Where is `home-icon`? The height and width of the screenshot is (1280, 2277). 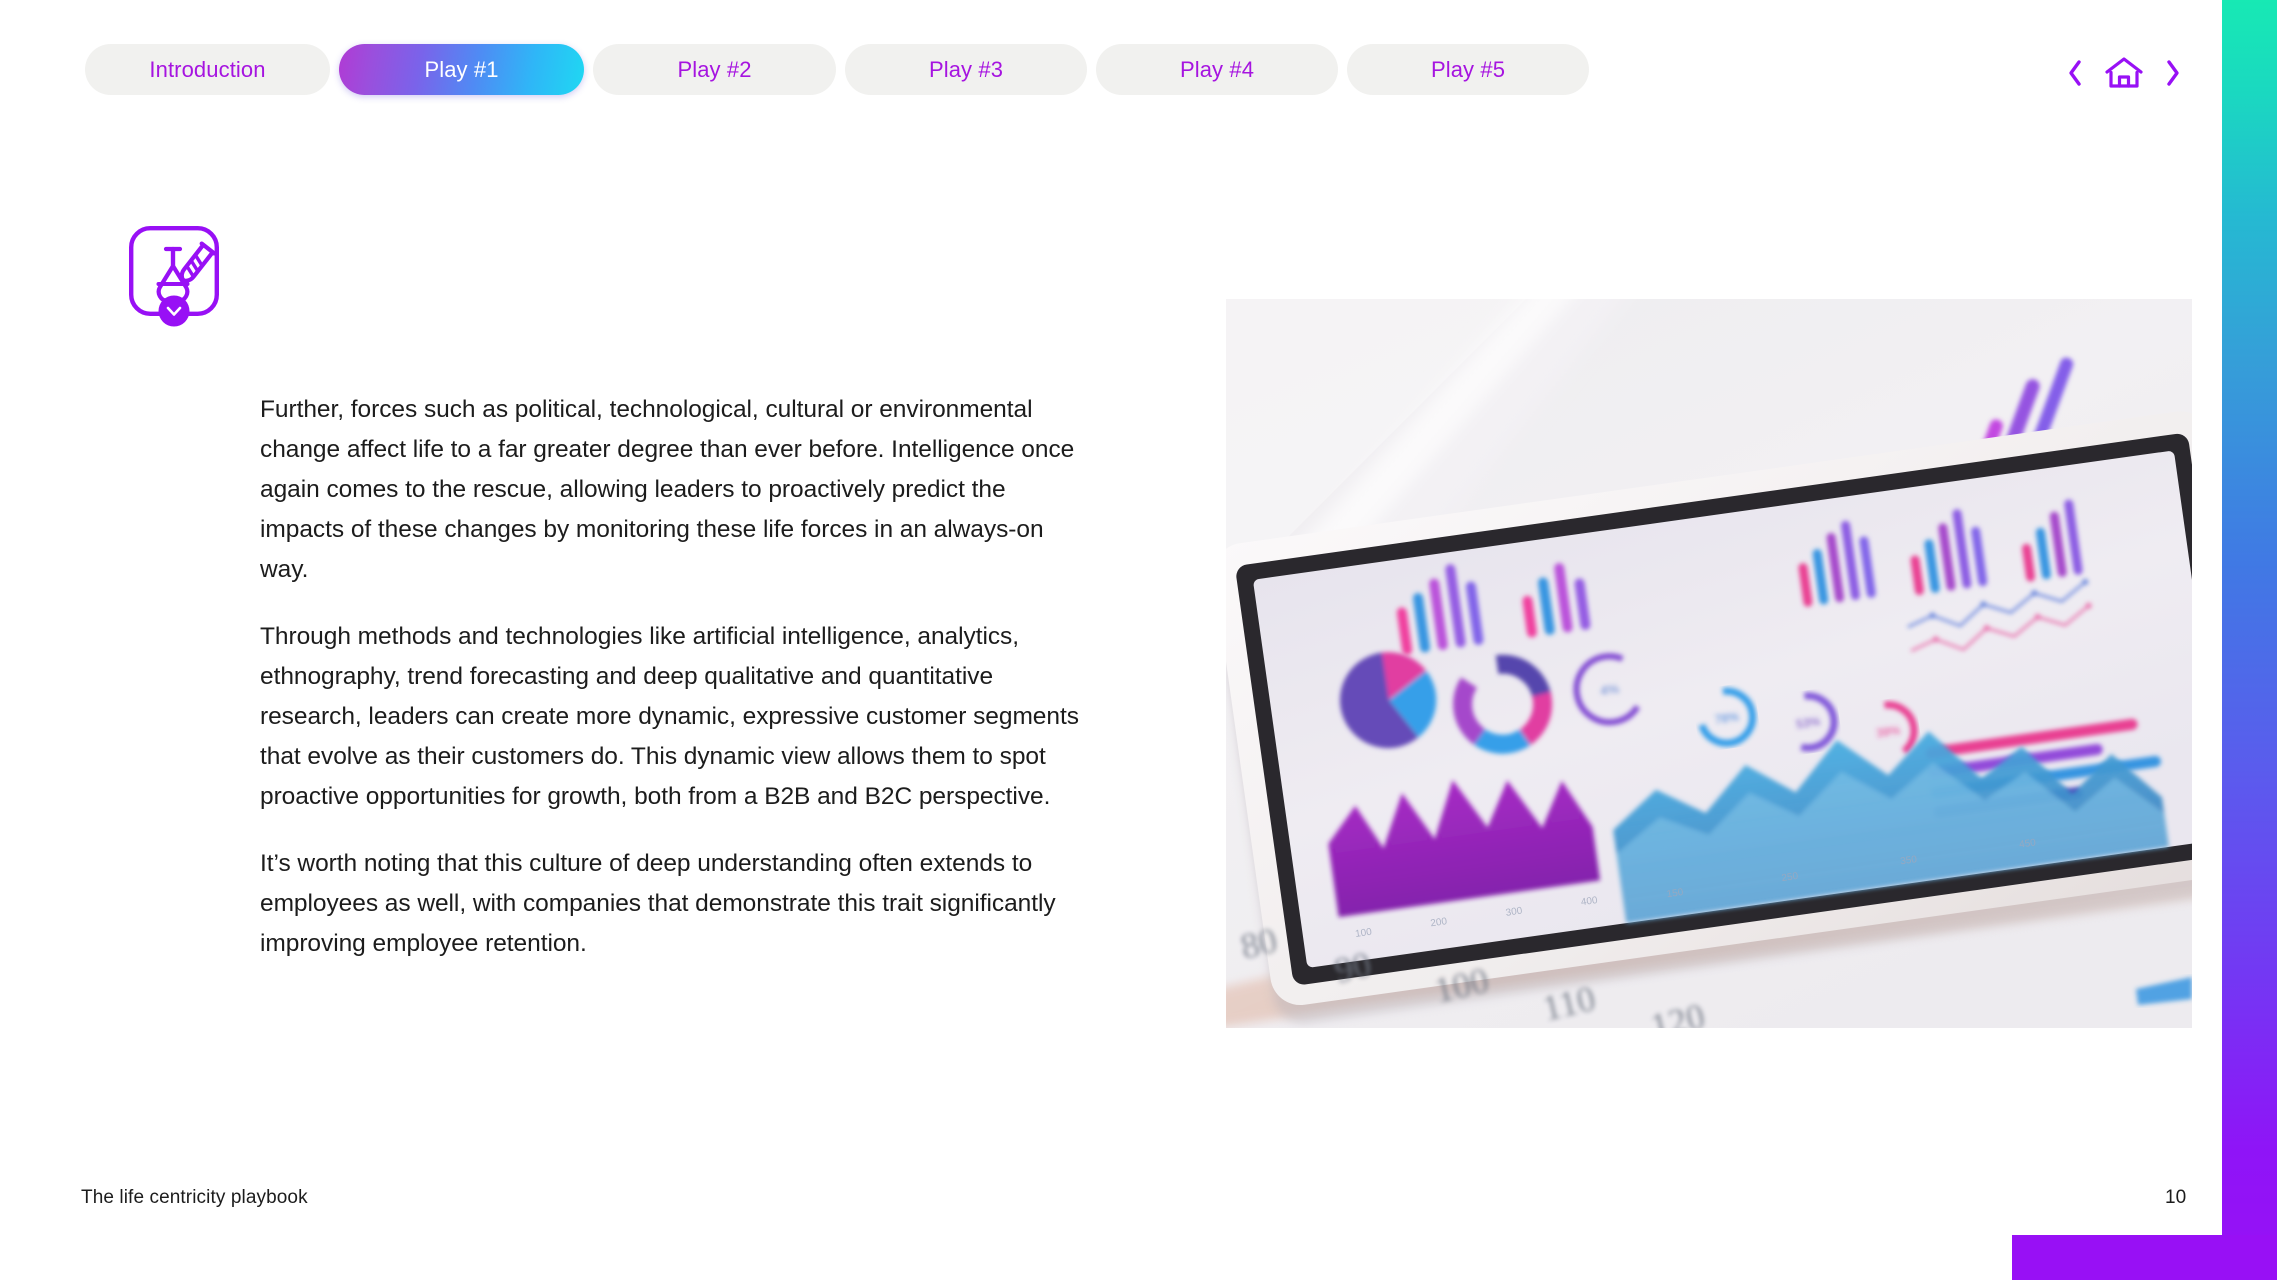 home-icon is located at coordinates (2124, 73).